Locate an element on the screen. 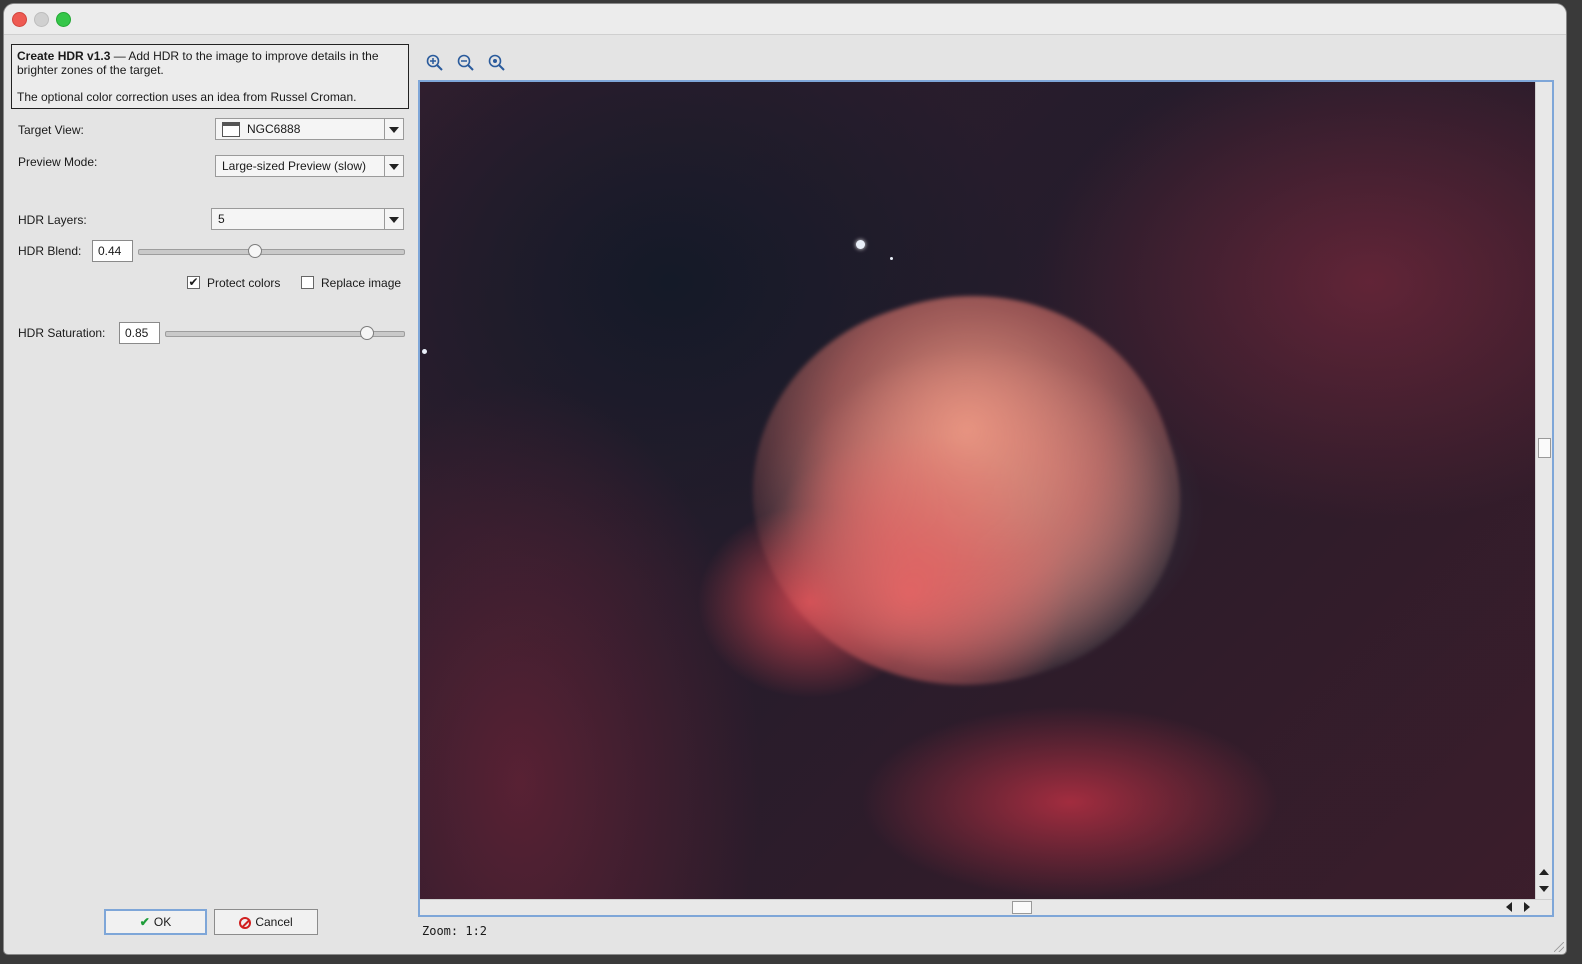 This screenshot has height=964, width=1582. hdr-layers-select: 5 is located at coordinates (307, 219).